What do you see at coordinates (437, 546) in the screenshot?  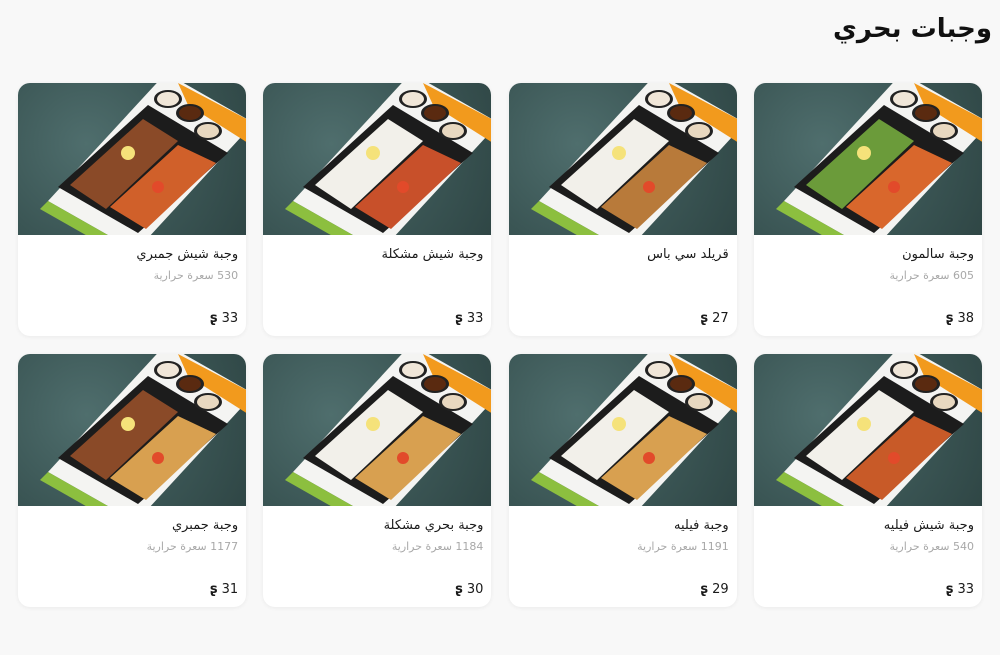 I see `meal-calories: 1184 سعرة حرارية` at bounding box center [437, 546].